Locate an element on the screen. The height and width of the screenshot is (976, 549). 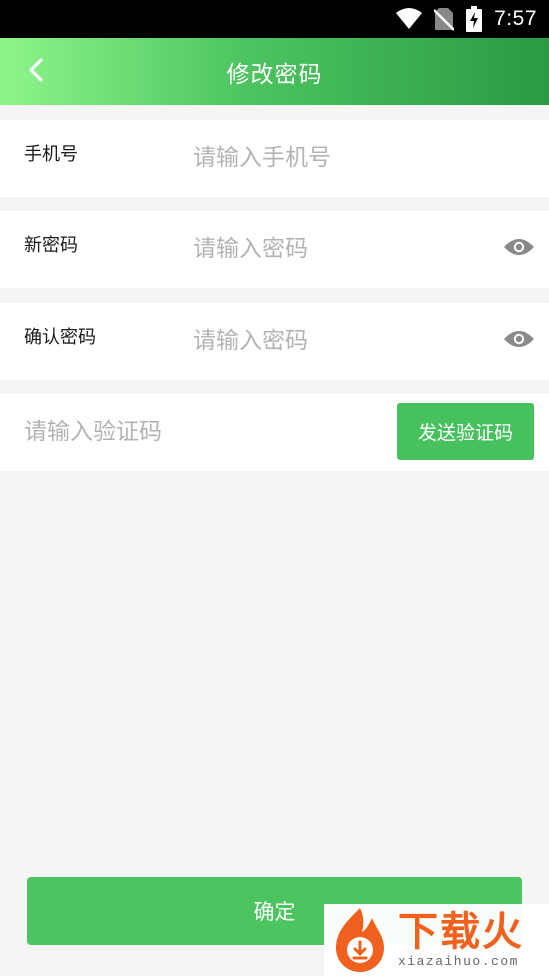
phone-row: 手机号 is located at coordinates (274, 158).